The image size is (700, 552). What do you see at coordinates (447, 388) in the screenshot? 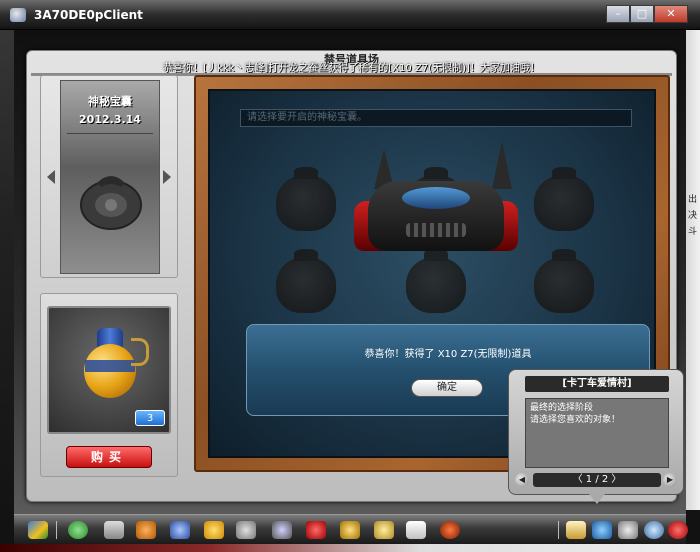
I see `confirm-button: 确定` at bounding box center [447, 388].